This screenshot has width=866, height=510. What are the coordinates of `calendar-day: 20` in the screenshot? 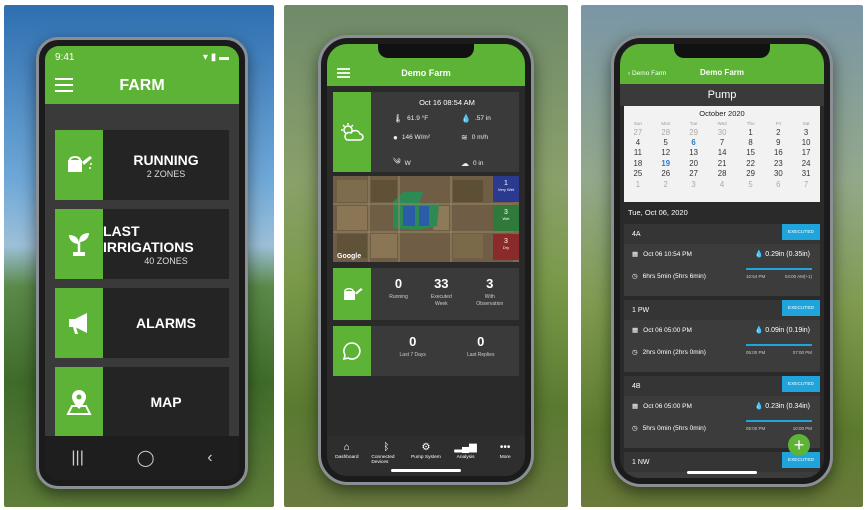 It's located at (694, 163).